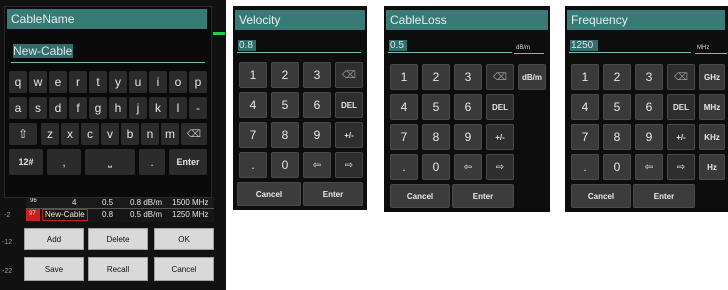 The height and width of the screenshot is (290, 728). I want to click on key-dash: -, so click(198, 108).